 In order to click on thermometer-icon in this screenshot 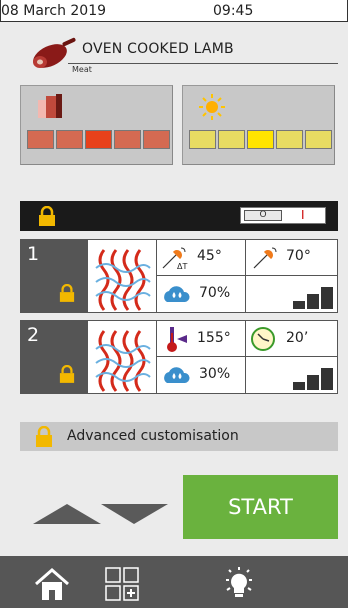, I will do `click(177, 339)`.